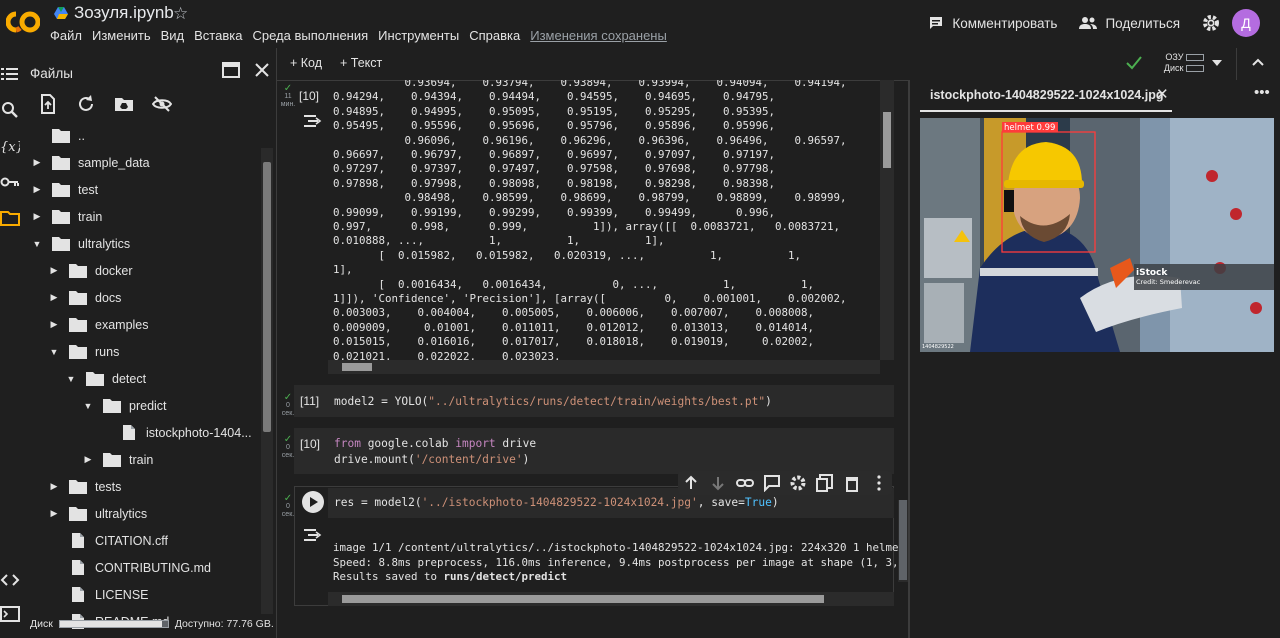  I want to click on mirror-cell-icon, so click(825, 483).